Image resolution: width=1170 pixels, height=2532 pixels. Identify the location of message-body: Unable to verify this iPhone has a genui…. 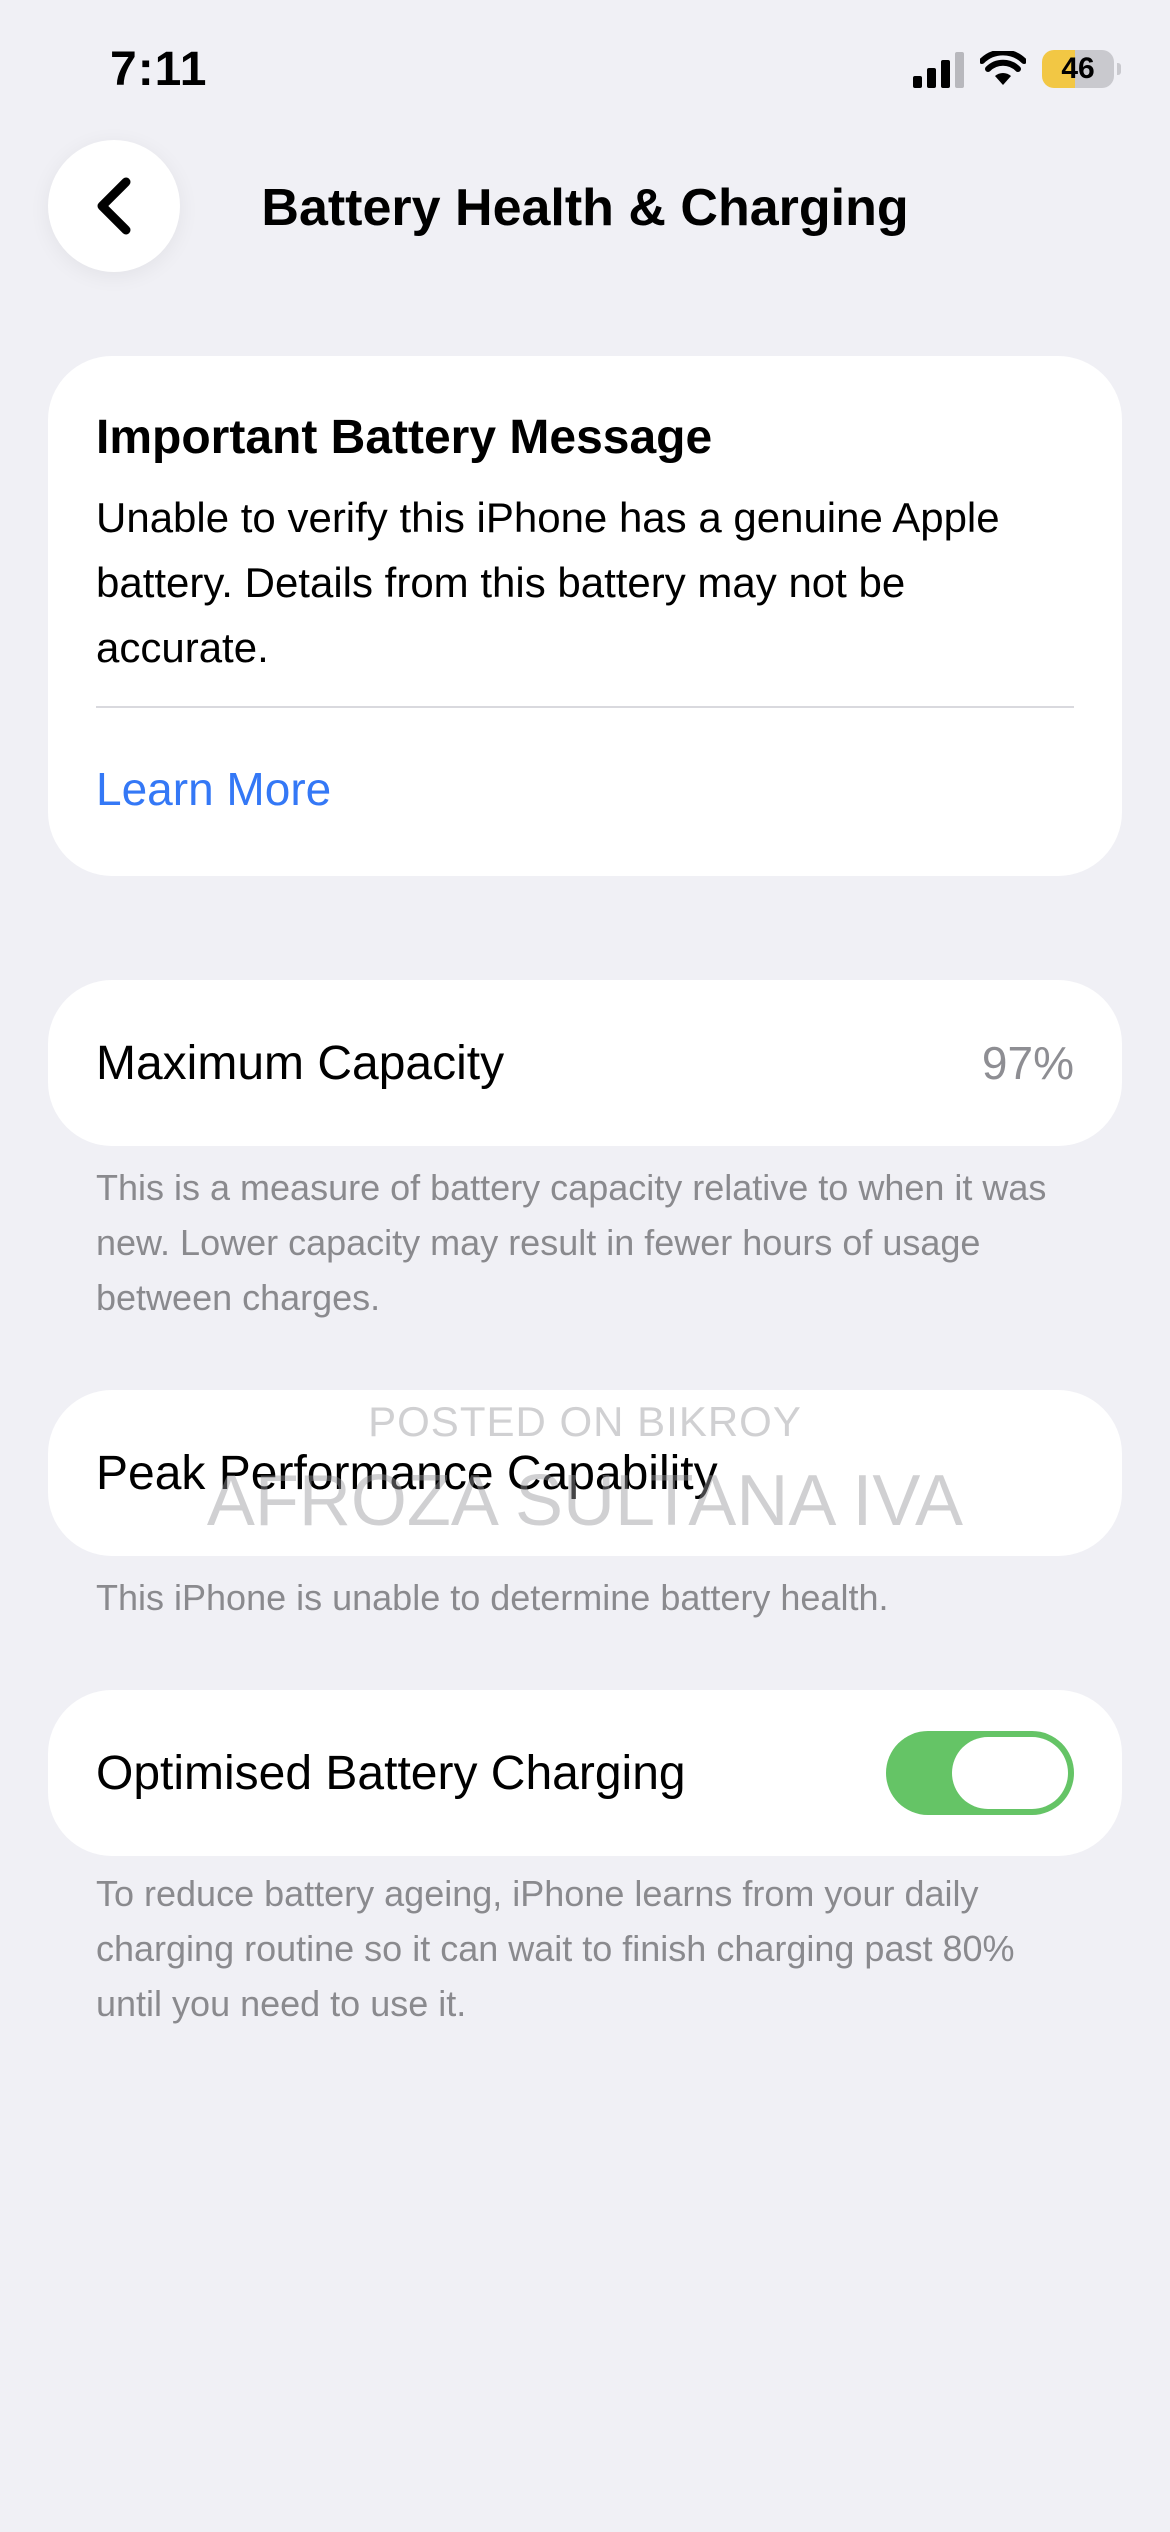
(548, 582).